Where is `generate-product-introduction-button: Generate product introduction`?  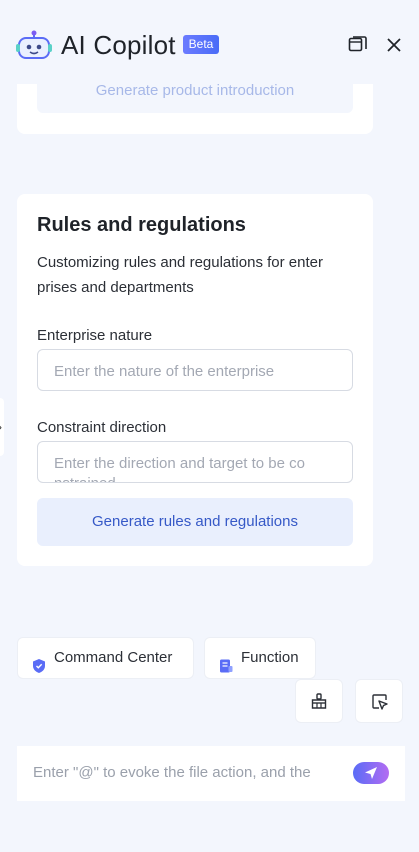 generate-product-introduction-button: Generate product introduction is located at coordinates (195, 97).